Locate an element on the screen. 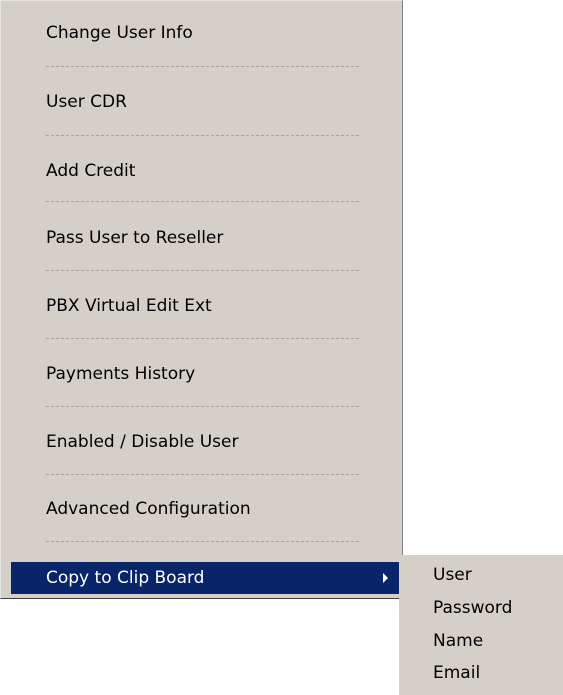  submenu-item-email: Email is located at coordinates (456, 673).